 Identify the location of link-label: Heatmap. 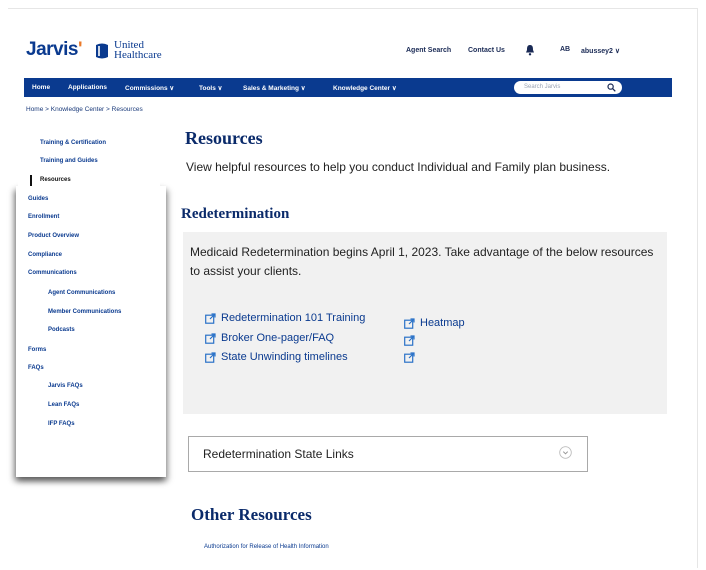
(442, 323).